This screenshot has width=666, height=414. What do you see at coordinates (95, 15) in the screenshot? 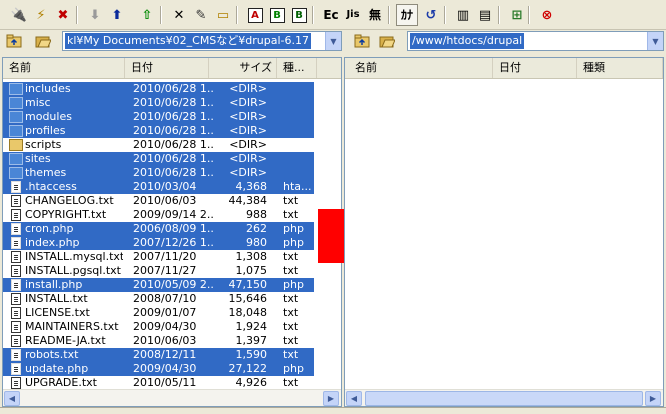
I see `download-button: ⬇` at bounding box center [95, 15].